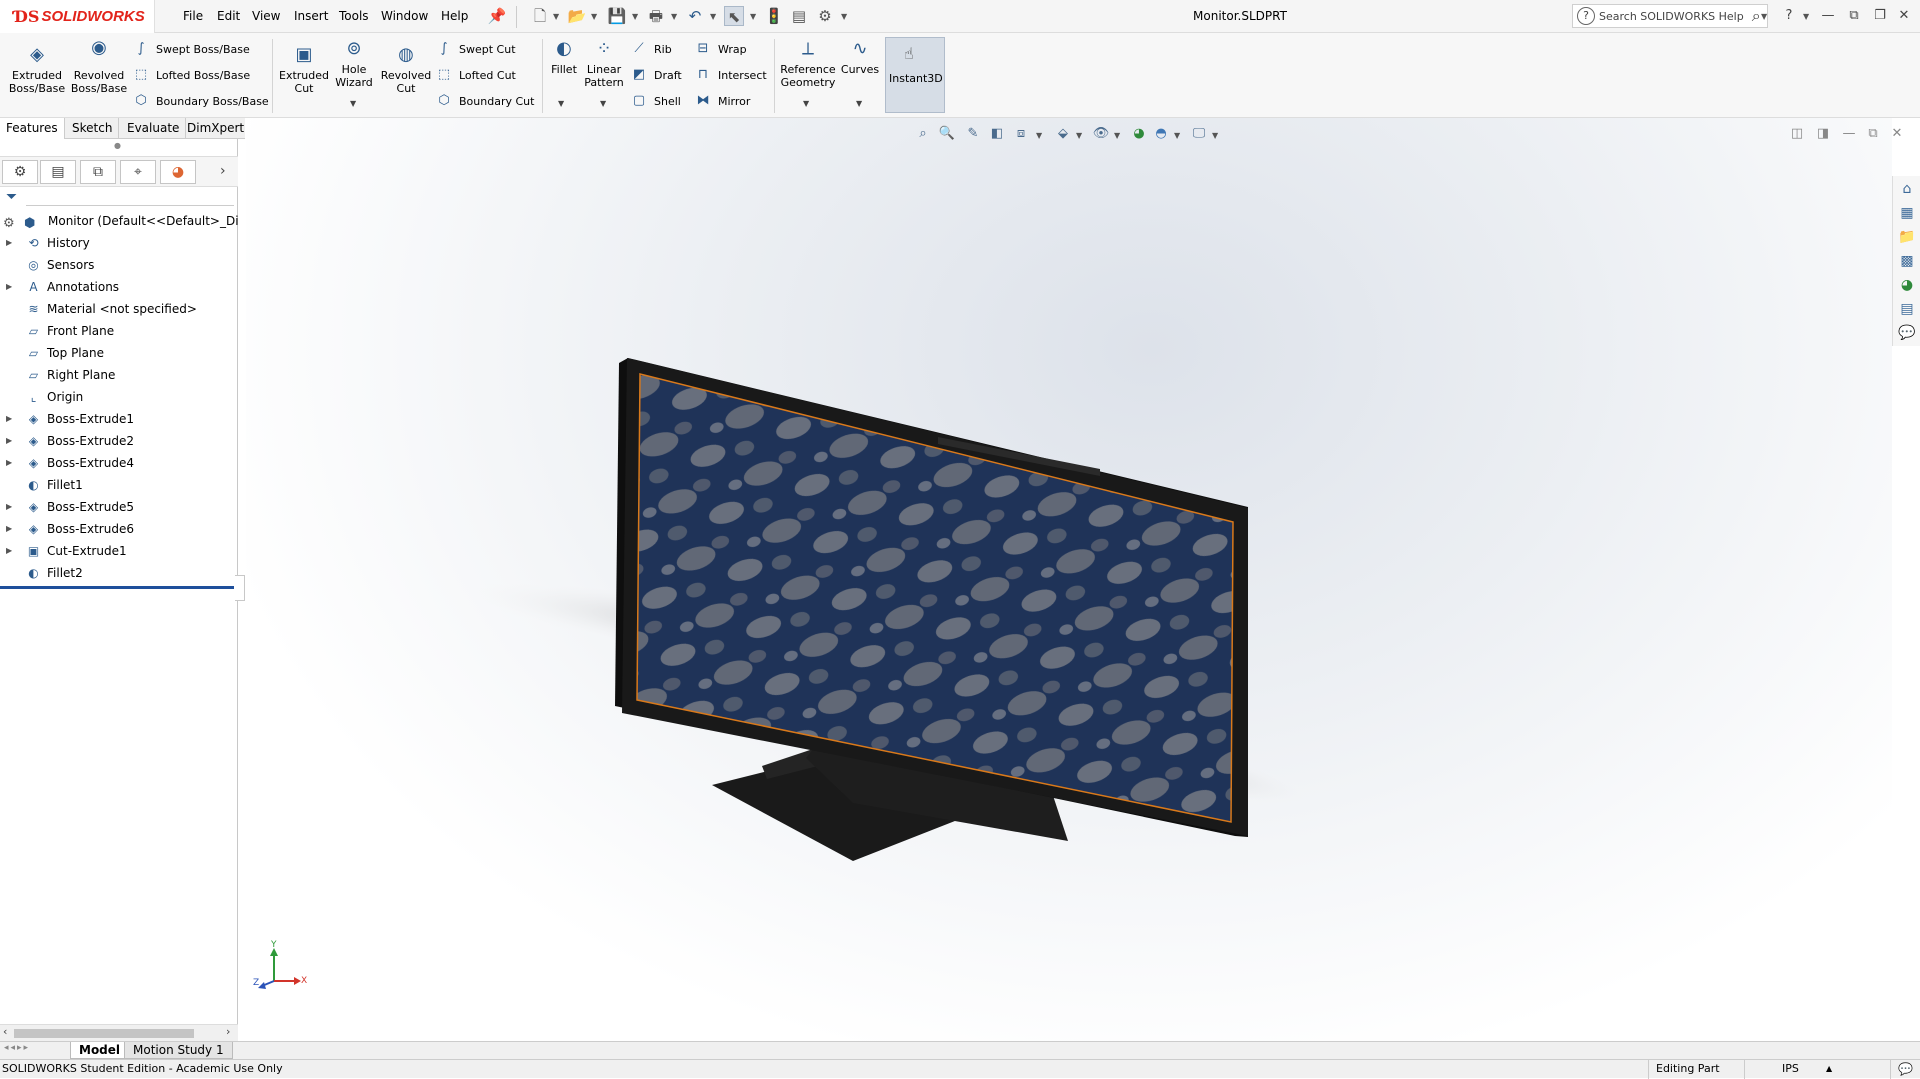  Describe the element at coordinates (604, 63) in the screenshot. I see `linear-pattern-button: ⁘ Linear Pattern` at that location.